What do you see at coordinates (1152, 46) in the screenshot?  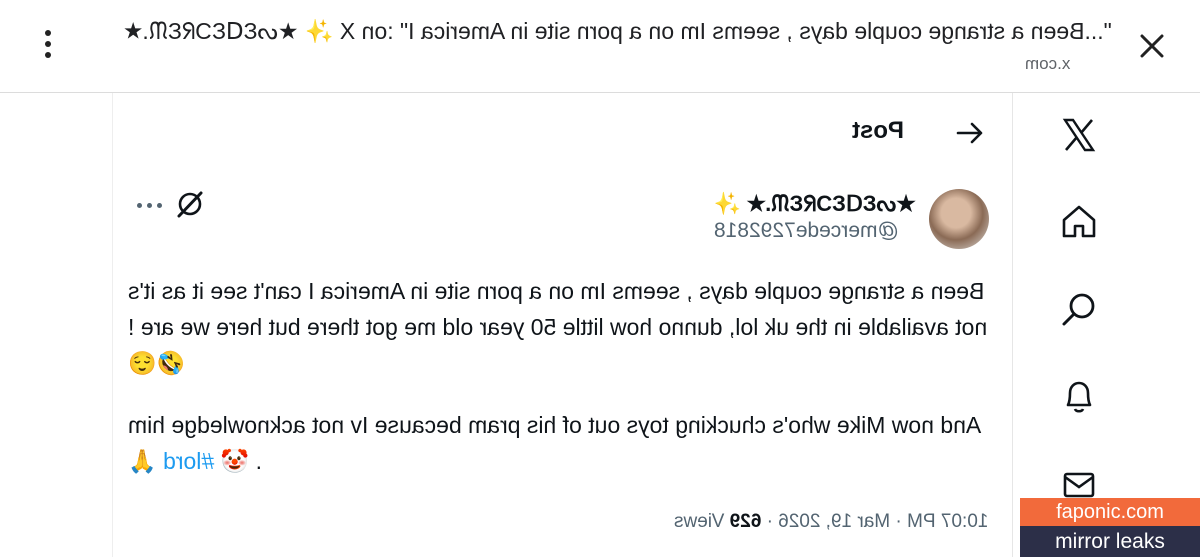 I see `close-icon` at bounding box center [1152, 46].